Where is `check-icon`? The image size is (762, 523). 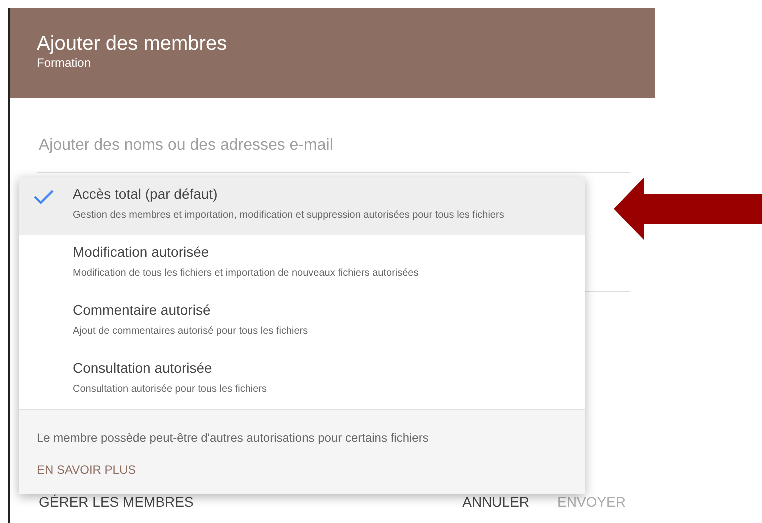 check-icon is located at coordinates (44, 197).